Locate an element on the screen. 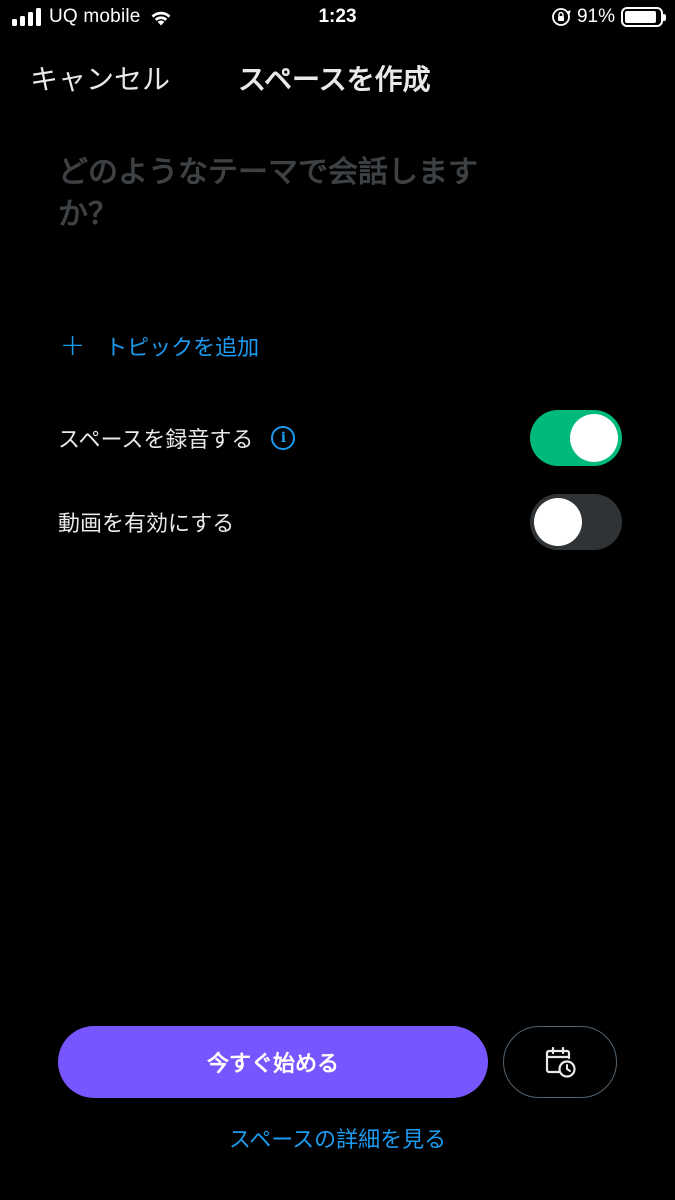  battery-level is located at coordinates (640, 17).